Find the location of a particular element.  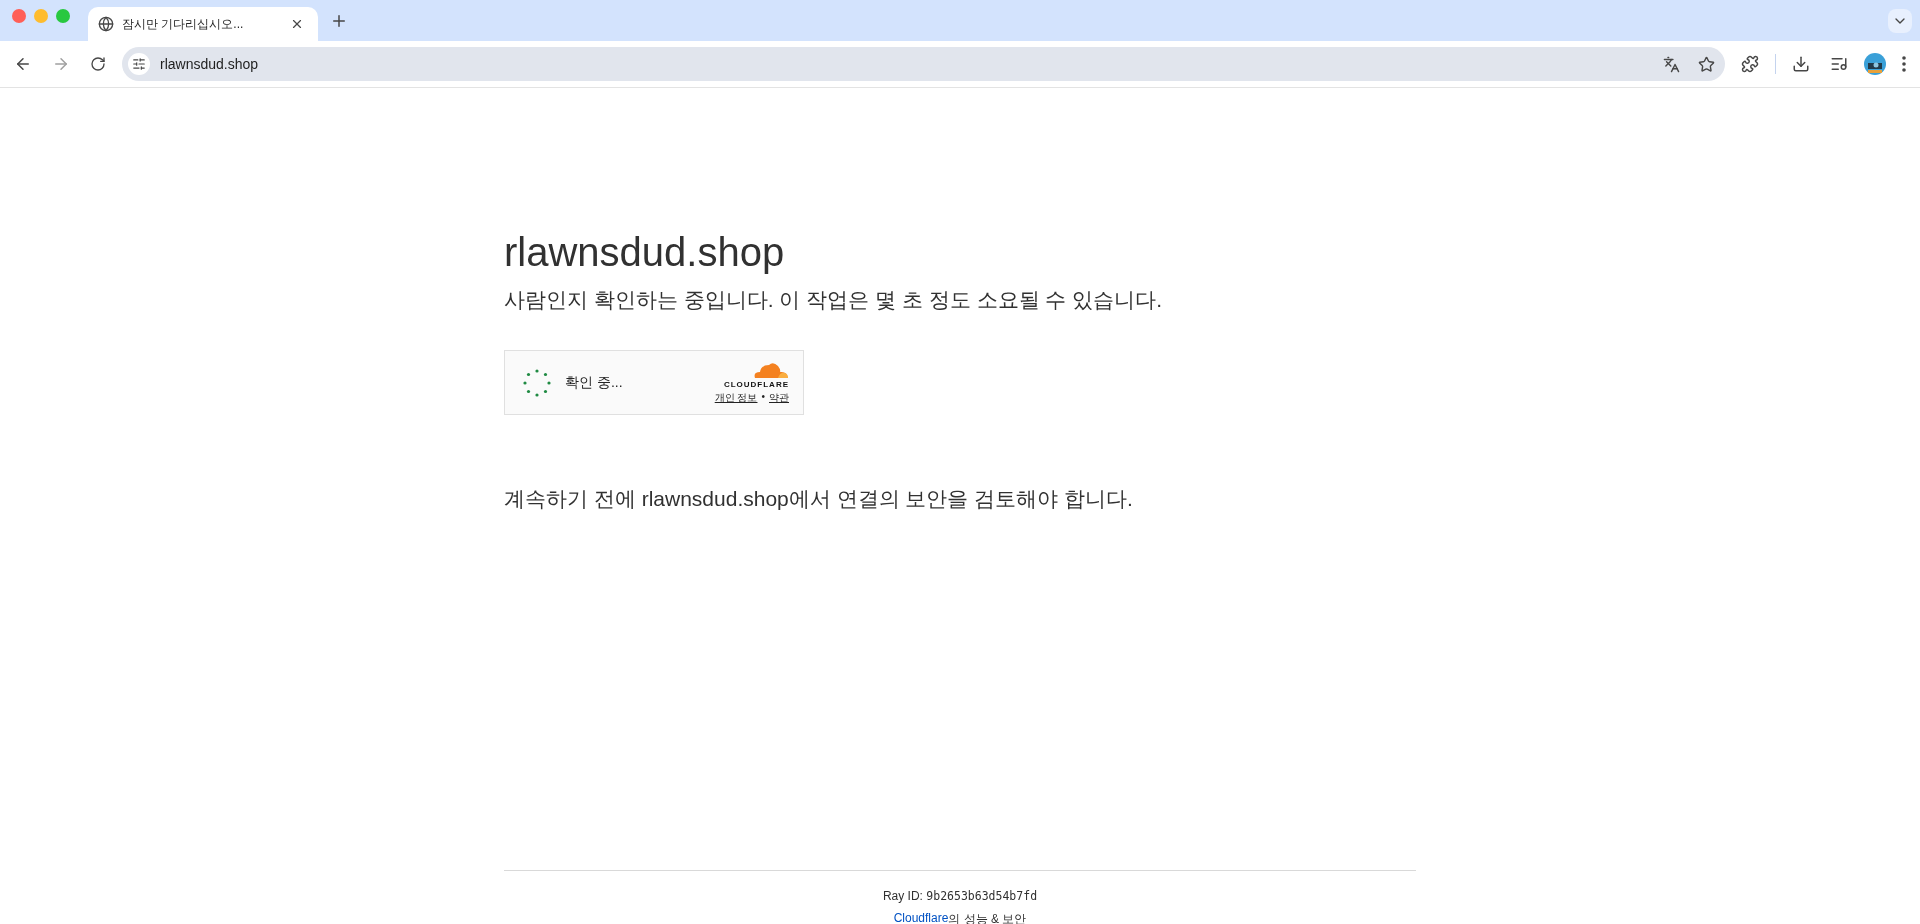

star-icon is located at coordinates (1706, 64).